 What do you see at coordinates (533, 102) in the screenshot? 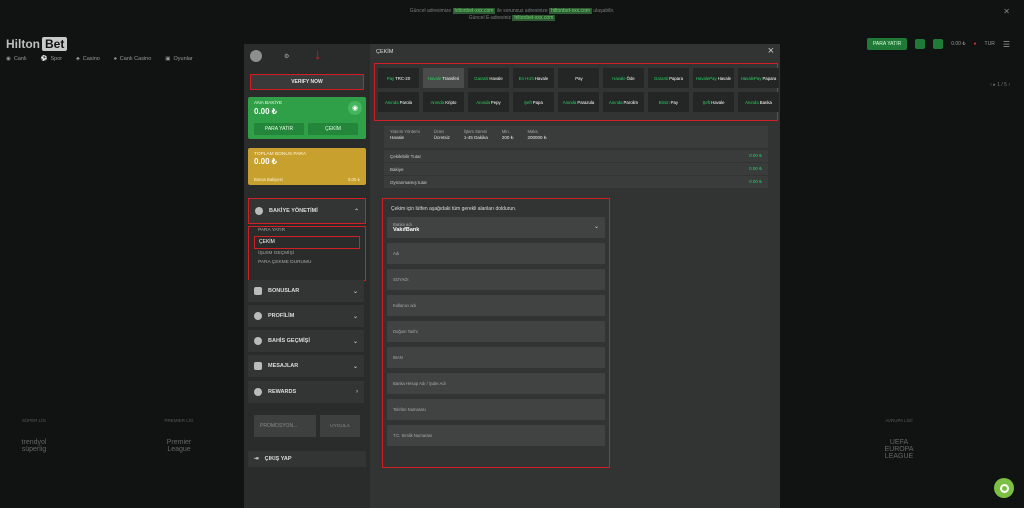
I see `payment-method-12: Şeft Papa` at bounding box center [533, 102].